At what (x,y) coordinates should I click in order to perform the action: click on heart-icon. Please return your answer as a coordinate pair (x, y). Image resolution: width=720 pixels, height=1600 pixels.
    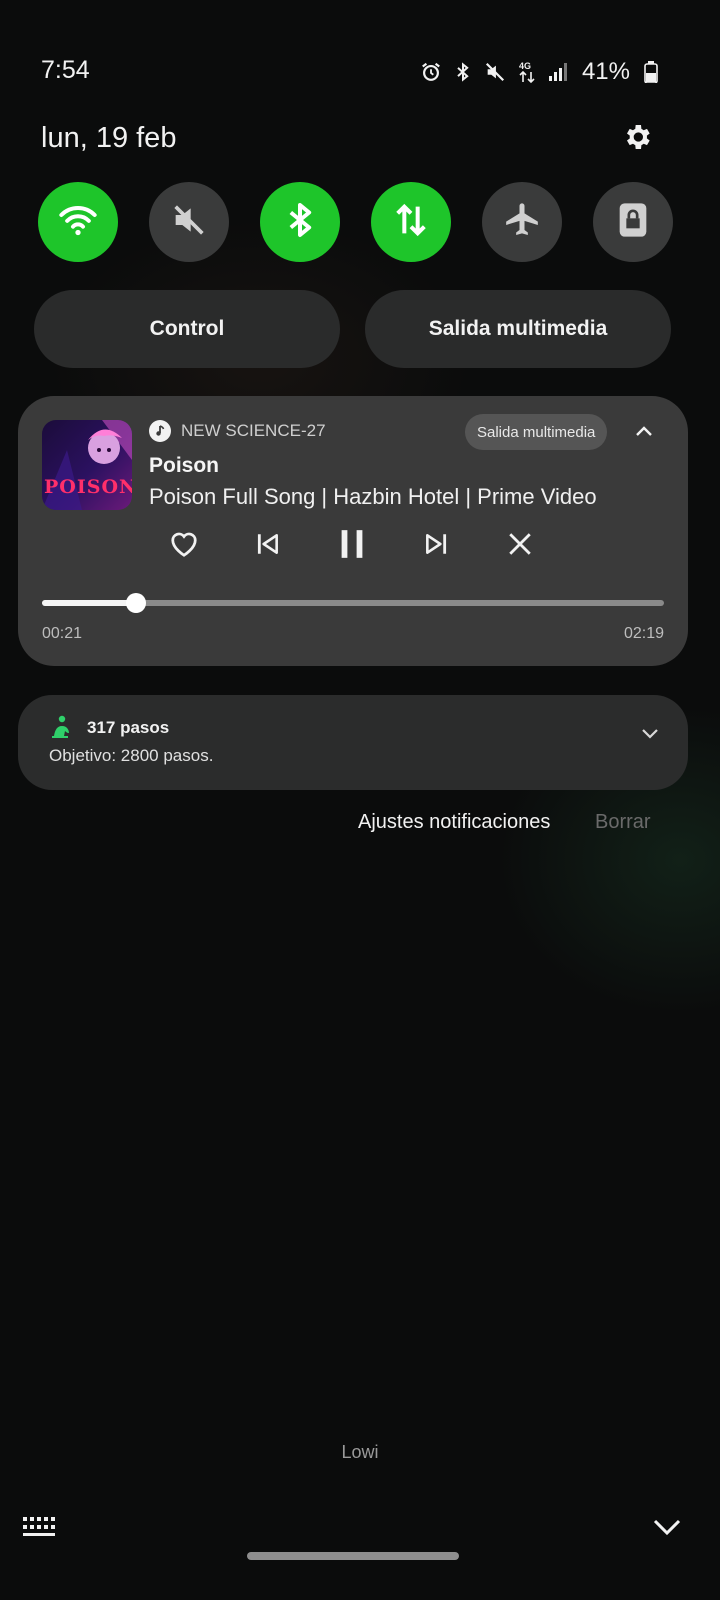
    Looking at the image, I should click on (184, 544).